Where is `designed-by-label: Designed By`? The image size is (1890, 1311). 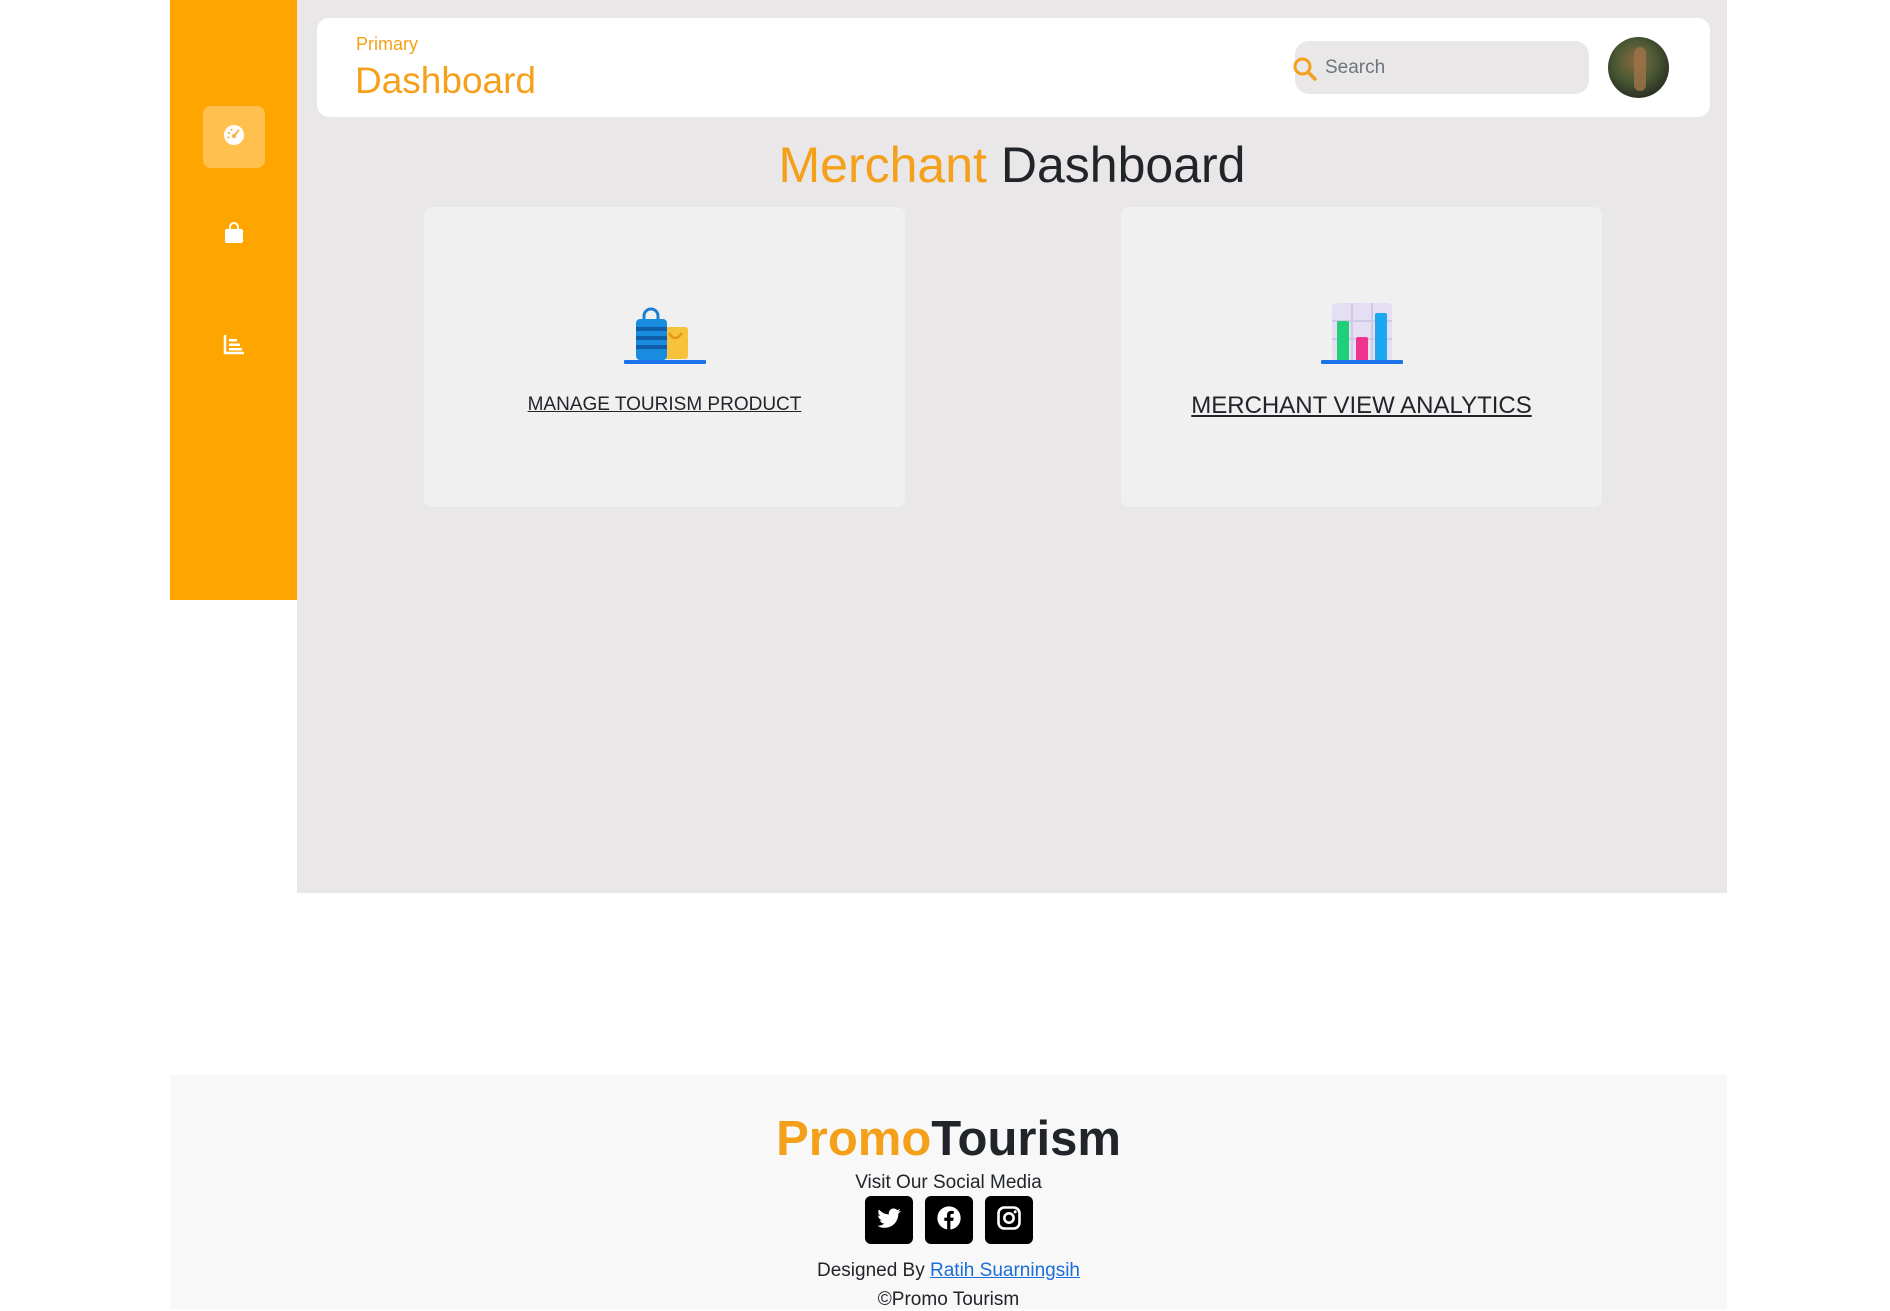 designed-by-label: Designed By is located at coordinates (871, 1270).